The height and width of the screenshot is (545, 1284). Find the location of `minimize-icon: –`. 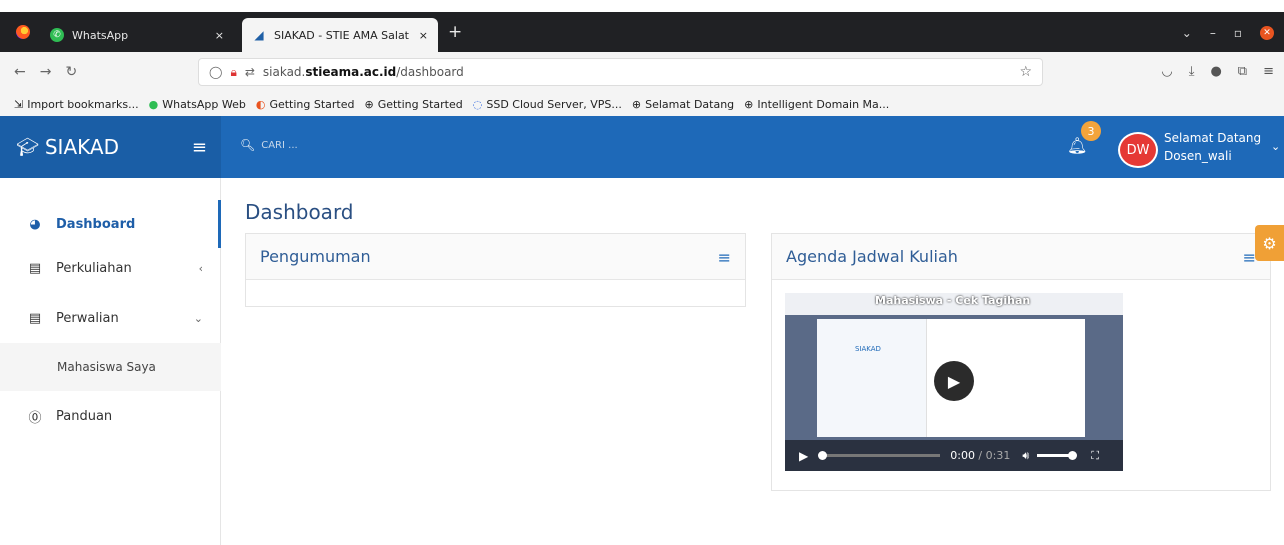

minimize-icon: – is located at coordinates (1213, 33).